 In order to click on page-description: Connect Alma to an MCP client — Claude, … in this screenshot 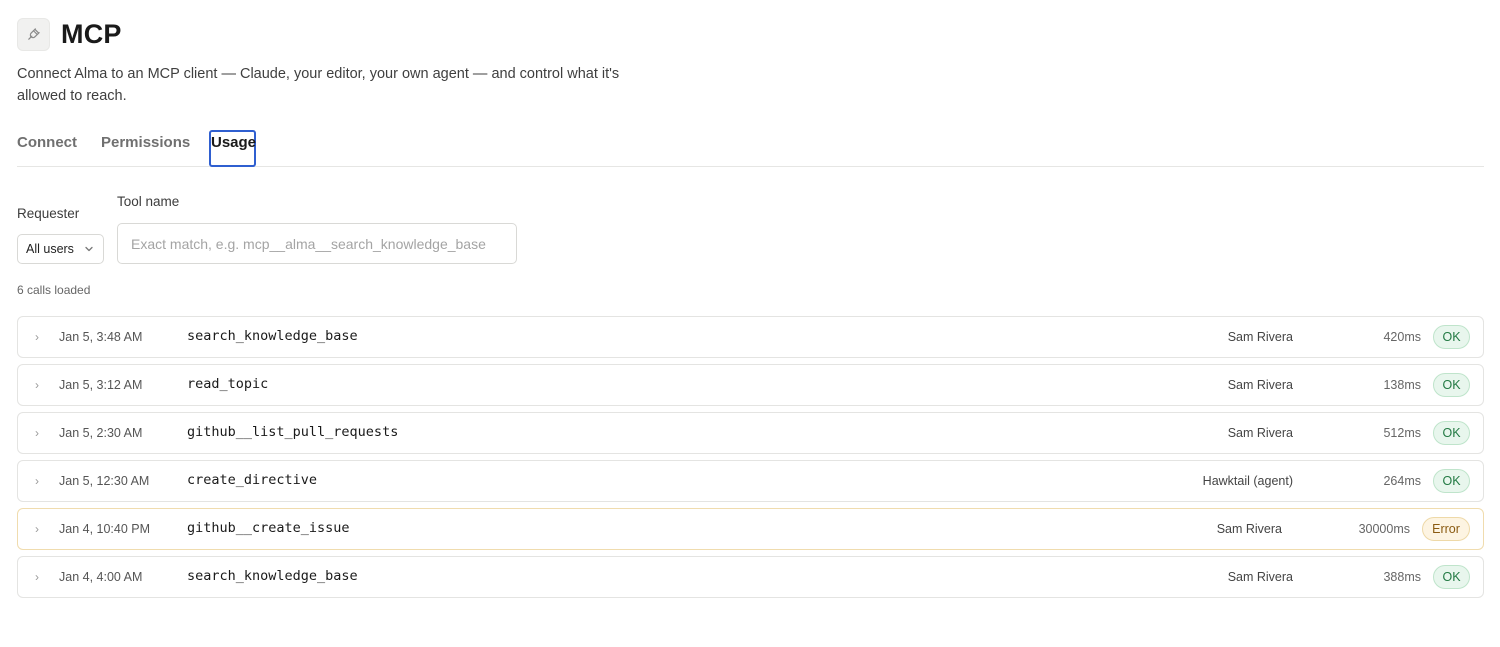, I will do `click(318, 85)`.